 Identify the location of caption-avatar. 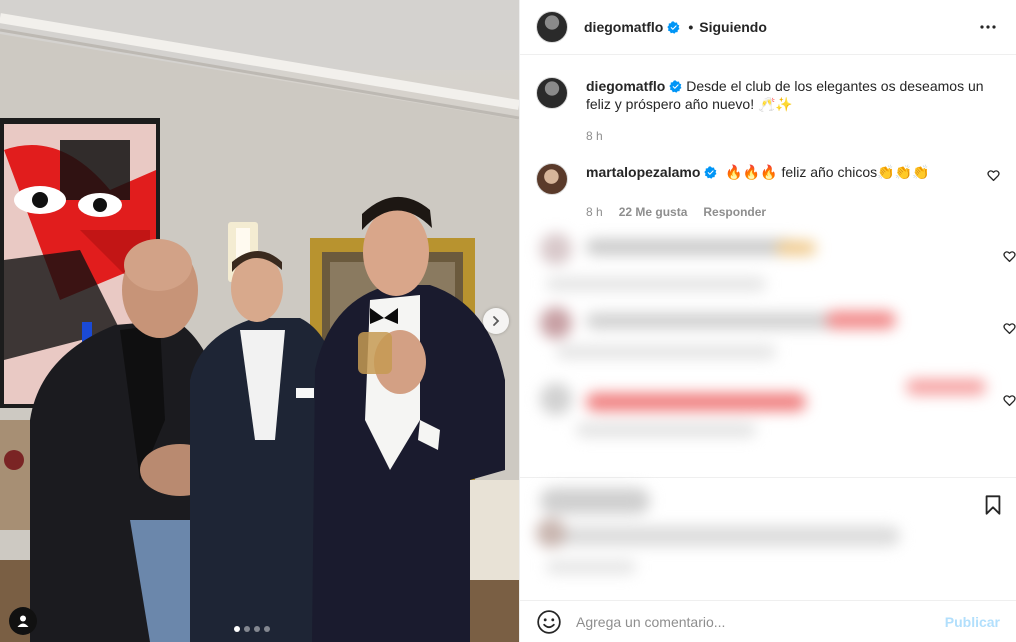
(552, 93).